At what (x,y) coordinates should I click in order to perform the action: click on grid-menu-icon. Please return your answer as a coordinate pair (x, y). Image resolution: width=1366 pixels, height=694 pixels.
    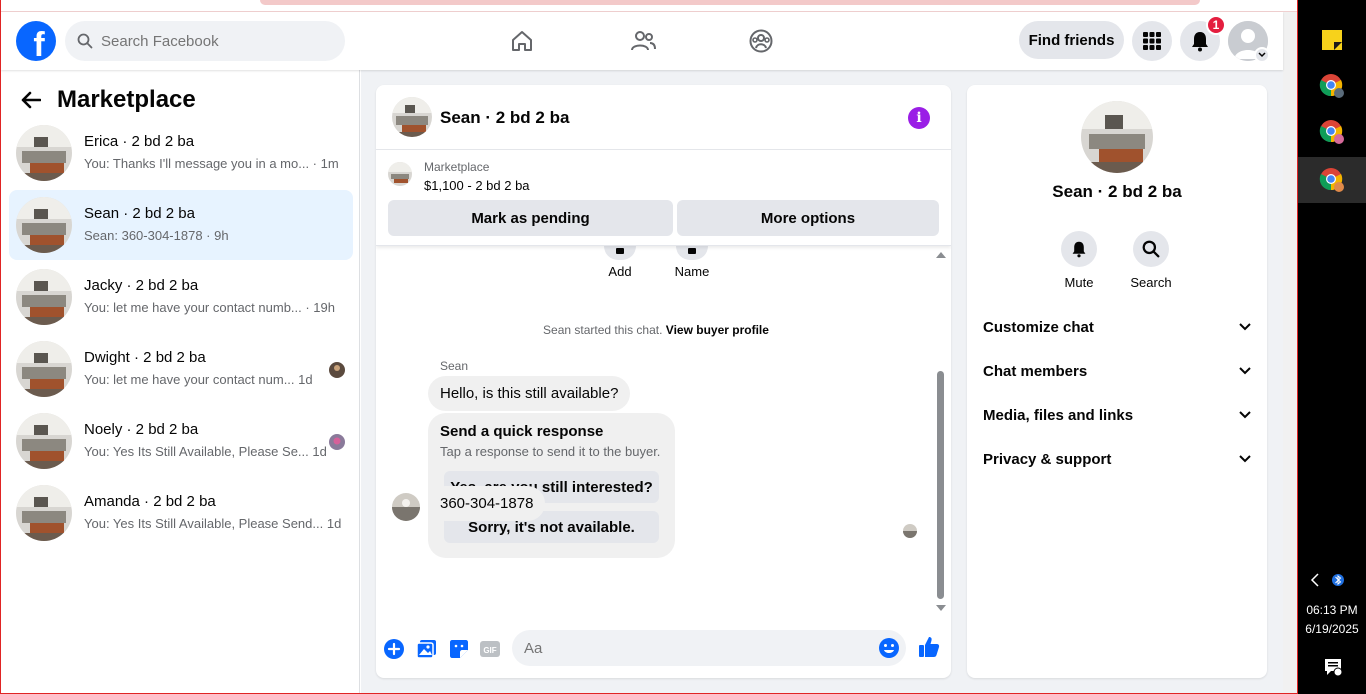
    Looking at the image, I should click on (1152, 41).